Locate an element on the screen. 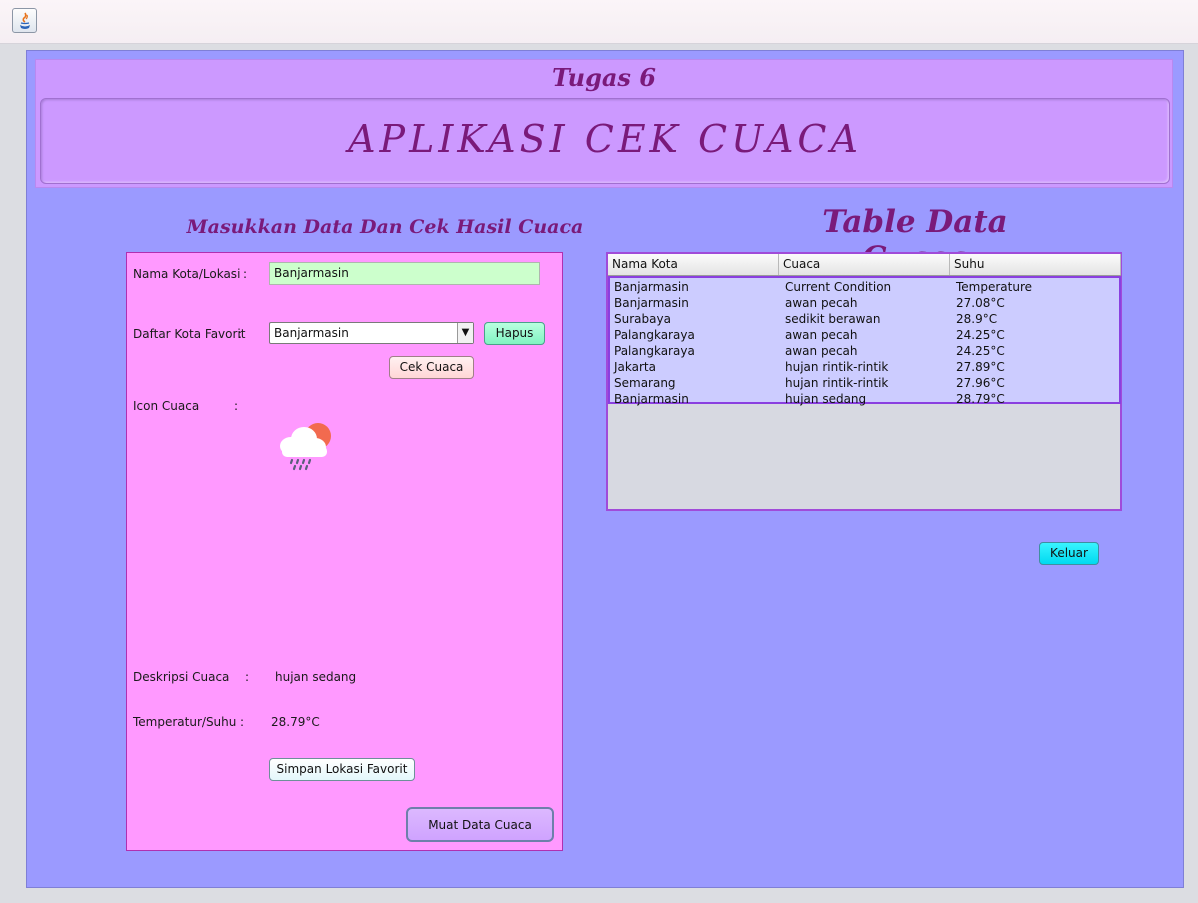  favorite-city-selected: Banjarmasin is located at coordinates (311, 333).